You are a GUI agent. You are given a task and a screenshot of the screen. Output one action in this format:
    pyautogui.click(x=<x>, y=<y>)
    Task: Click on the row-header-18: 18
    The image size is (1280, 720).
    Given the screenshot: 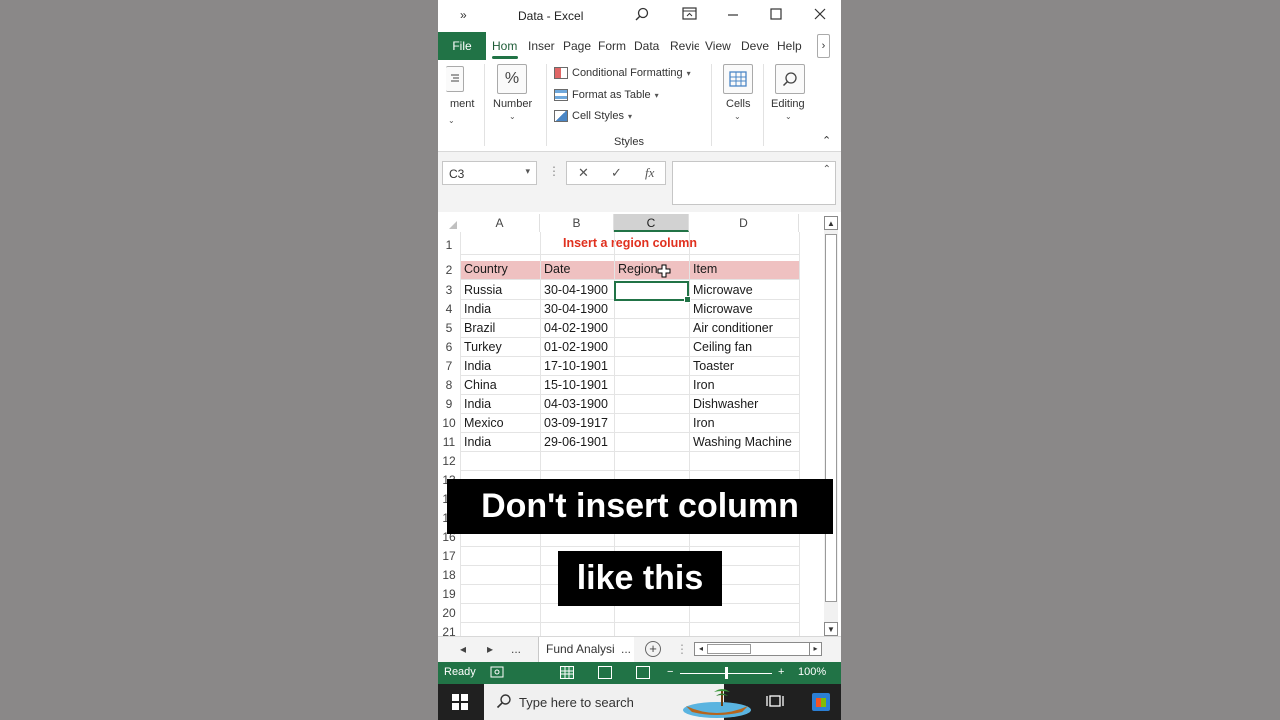 What is the action you would take?
    pyautogui.click(x=449, y=575)
    